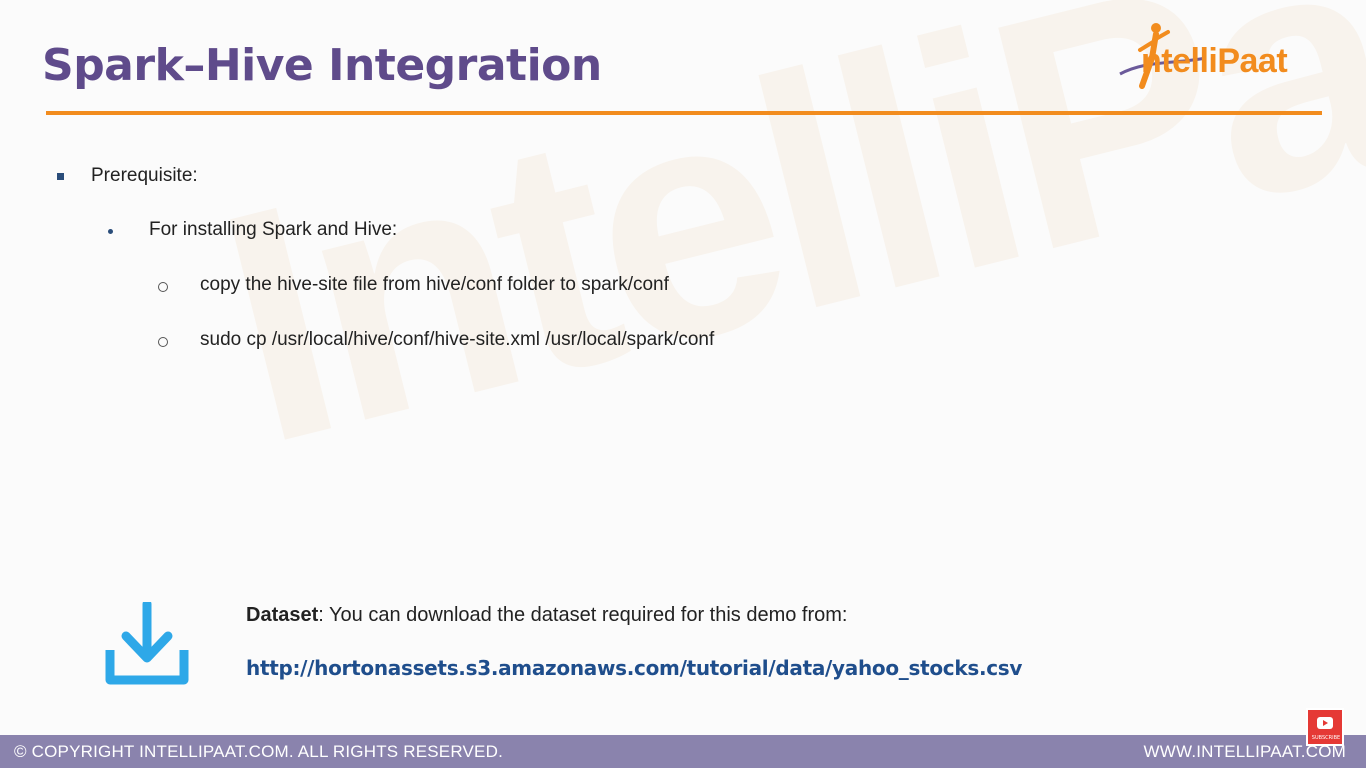 This screenshot has width=1366, height=768. I want to click on bullet-installing: For installing Spark and Hive:, so click(273, 229).